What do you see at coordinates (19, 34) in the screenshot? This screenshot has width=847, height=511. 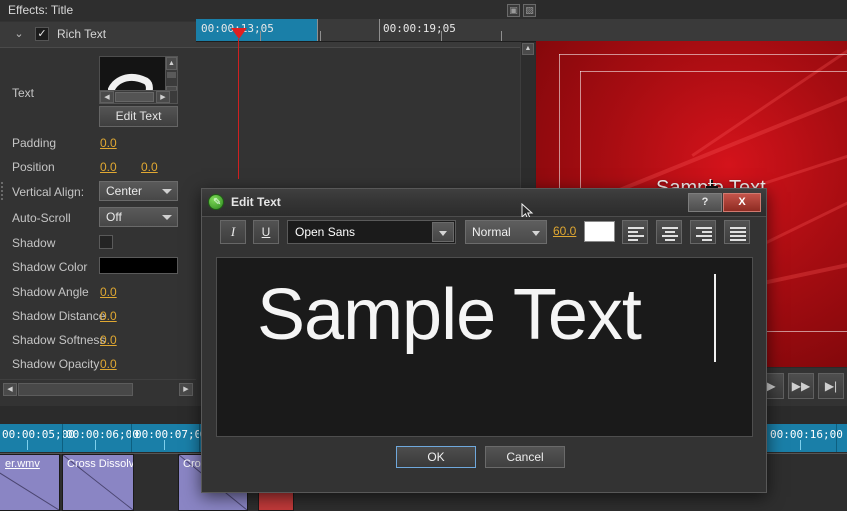 I see `chevron-down-icon: ⌄` at bounding box center [19, 34].